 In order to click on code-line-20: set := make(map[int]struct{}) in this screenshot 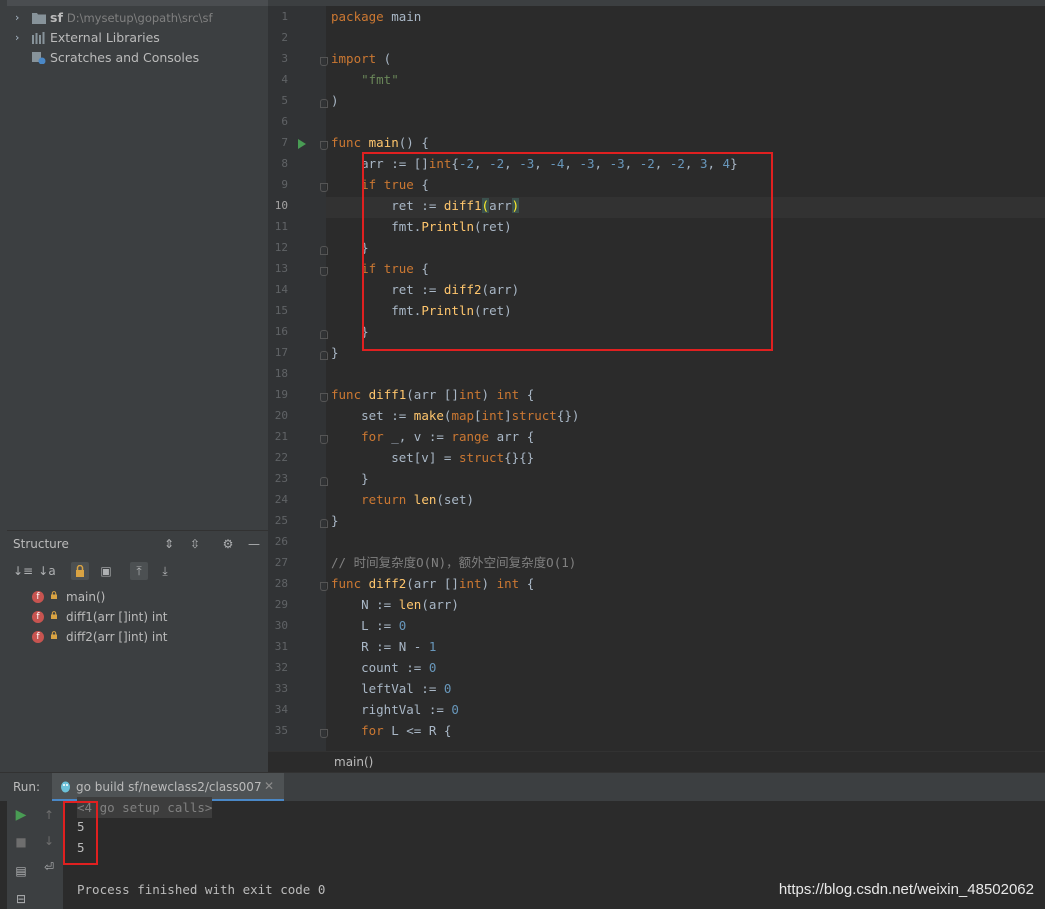, I will do `click(455, 415)`.